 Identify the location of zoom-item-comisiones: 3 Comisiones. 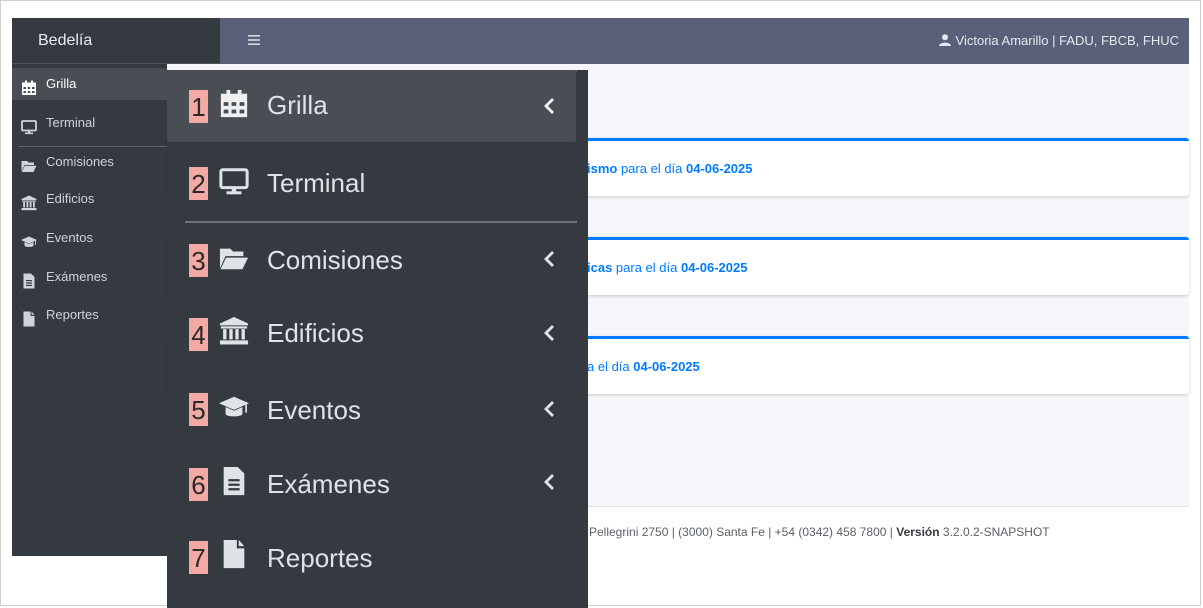
(377, 260).